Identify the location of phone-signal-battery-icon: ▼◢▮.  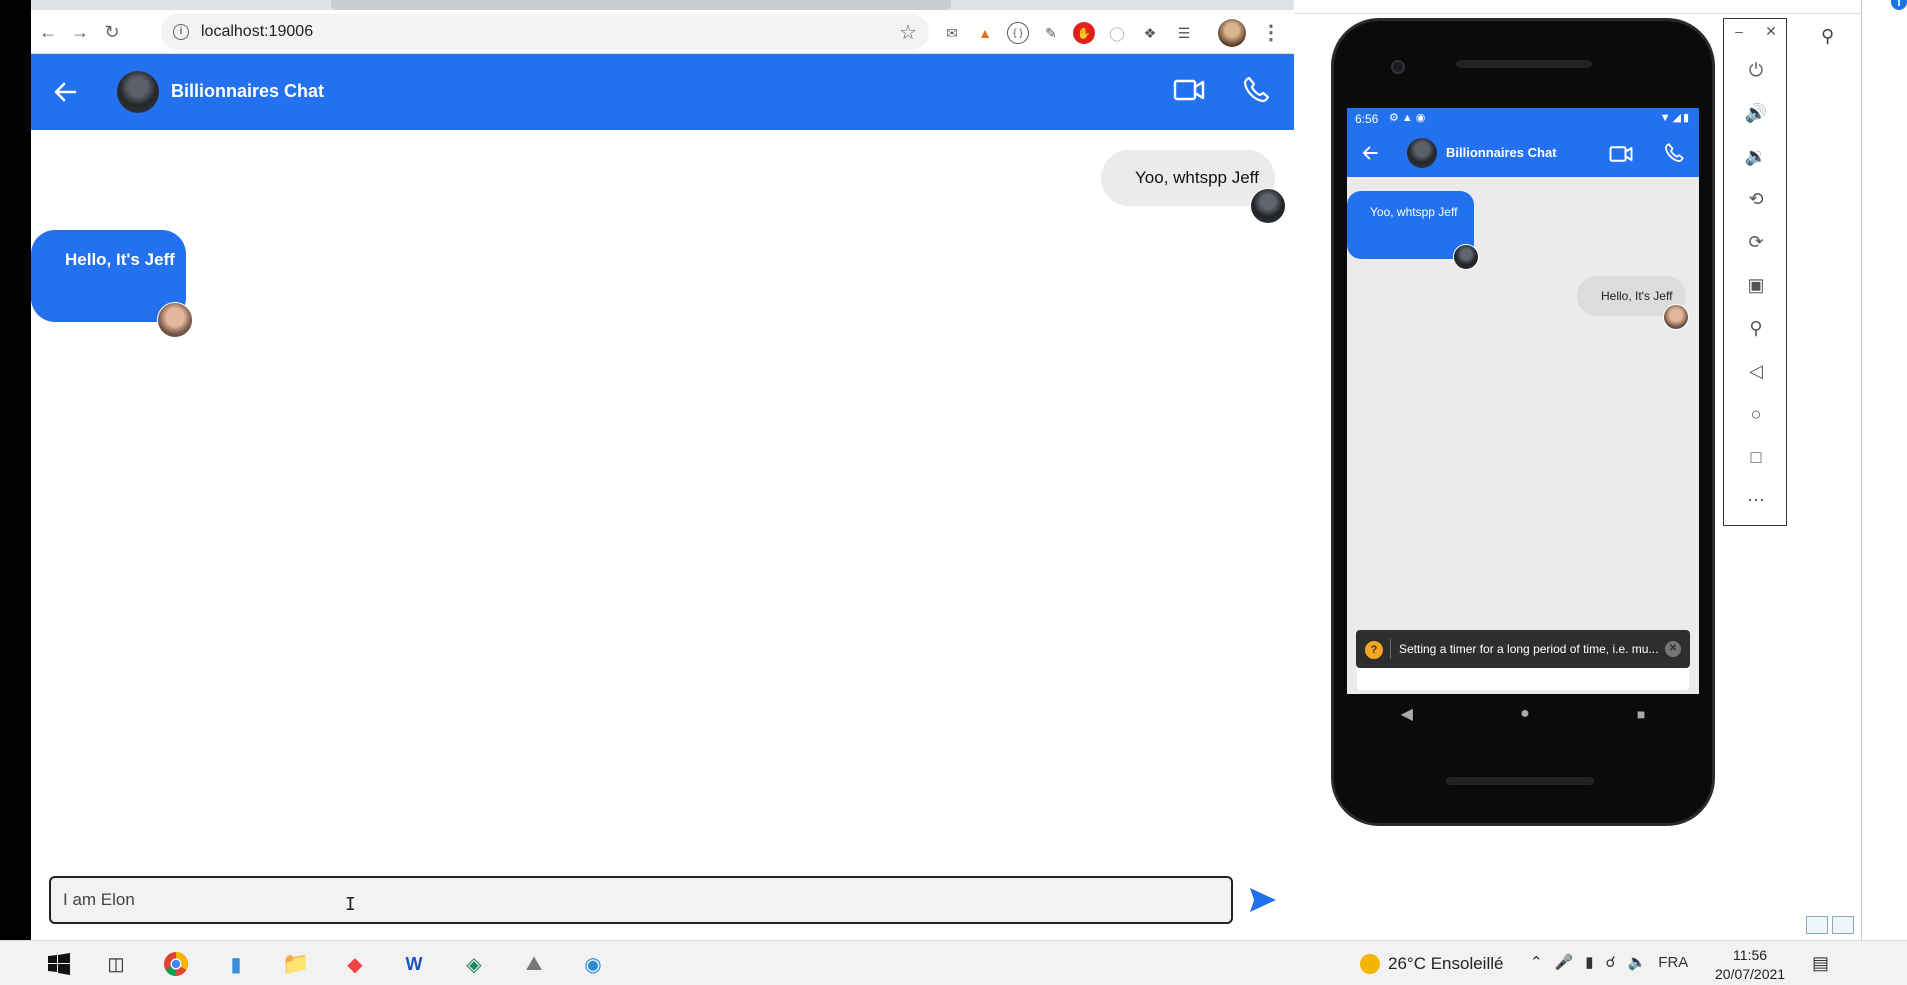
(1675, 118).